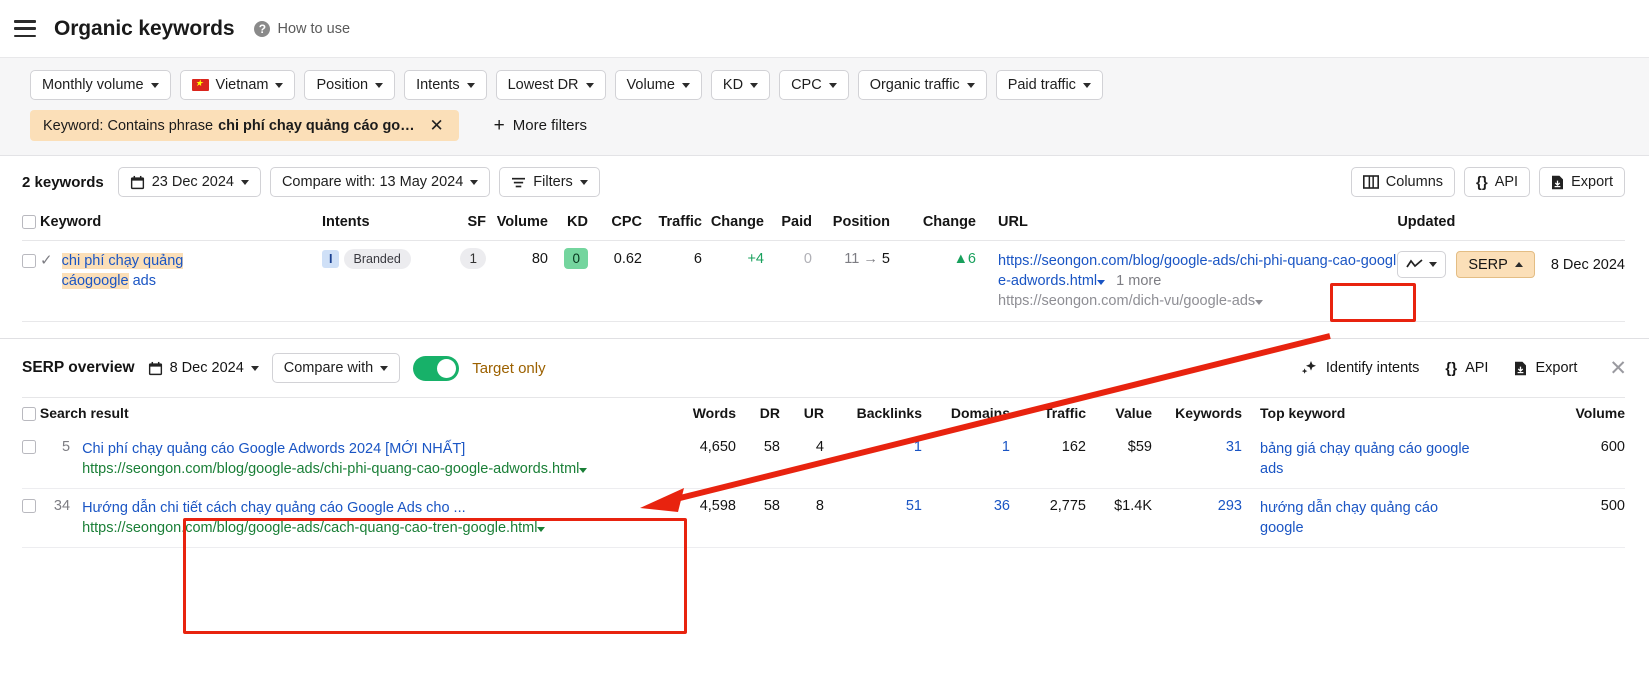 Image resolution: width=1649 pixels, height=679 pixels. What do you see at coordinates (445, 85) in the screenshot?
I see `filter-intents: Intents` at bounding box center [445, 85].